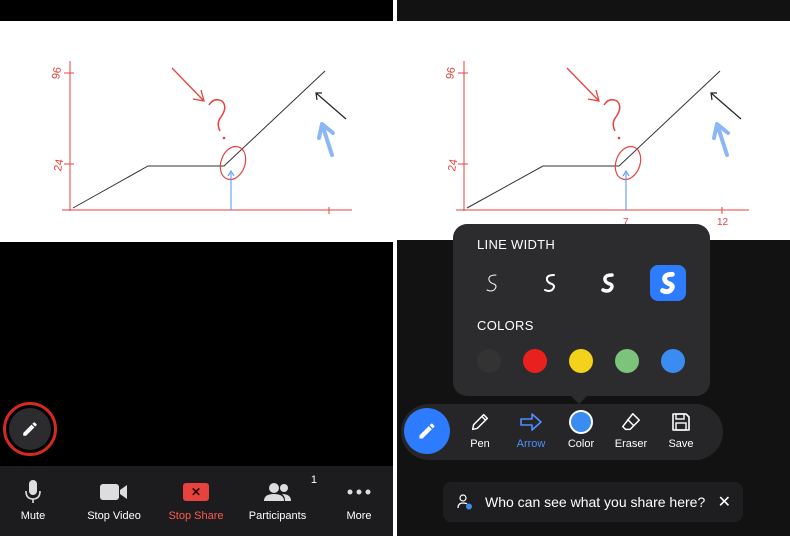 This screenshot has height=536, width=790. What do you see at coordinates (581, 310) in the screenshot?
I see `line-width-color-popup: LINE WIDTH COLORS` at bounding box center [581, 310].